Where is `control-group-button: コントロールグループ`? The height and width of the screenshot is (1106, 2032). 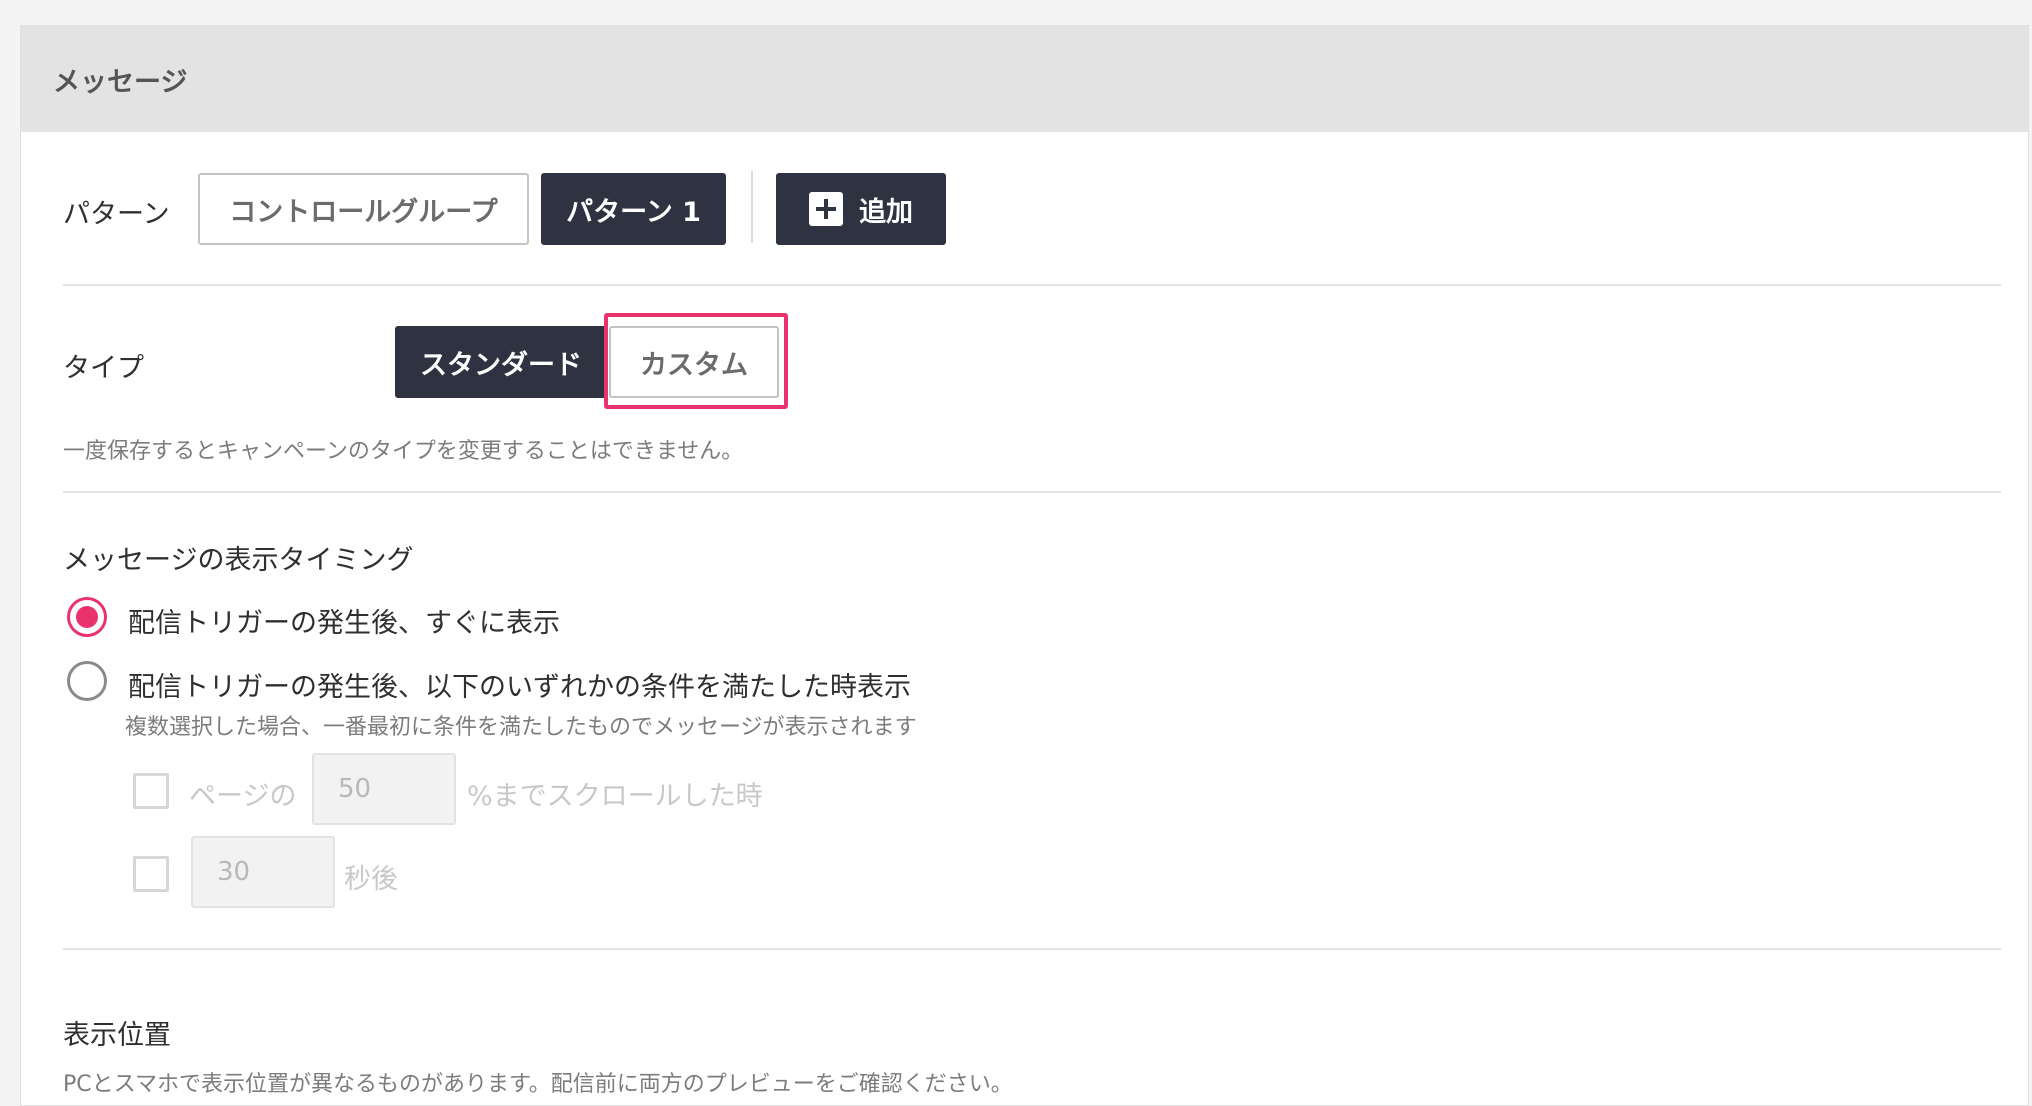
control-group-button: コントロールグループ is located at coordinates (363, 209).